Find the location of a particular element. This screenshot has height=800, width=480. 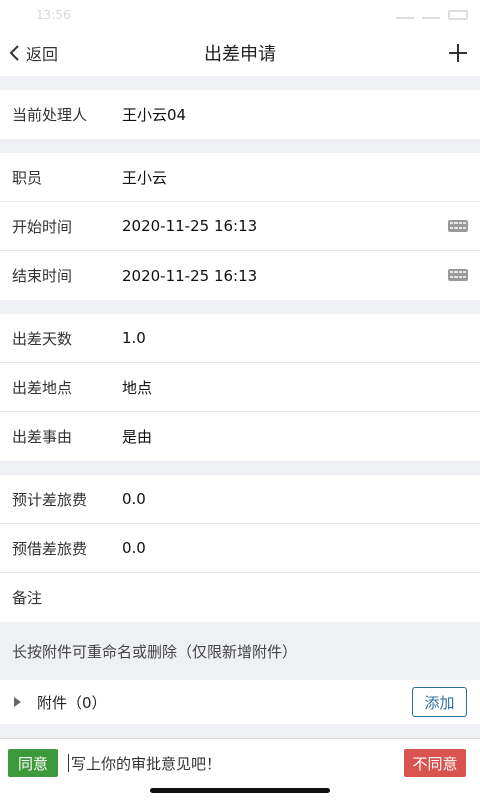

estimated-cost-row: 预计差旅费 0.0 is located at coordinates (240, 499).